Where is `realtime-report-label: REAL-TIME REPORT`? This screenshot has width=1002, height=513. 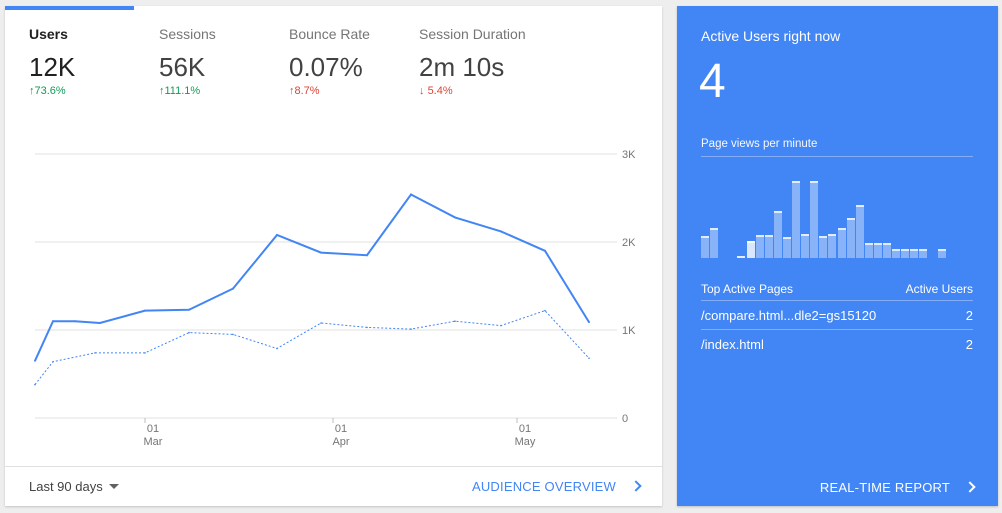
realtime-report-label: REAL-TIME REPORT is located at coordinates (884, 487).